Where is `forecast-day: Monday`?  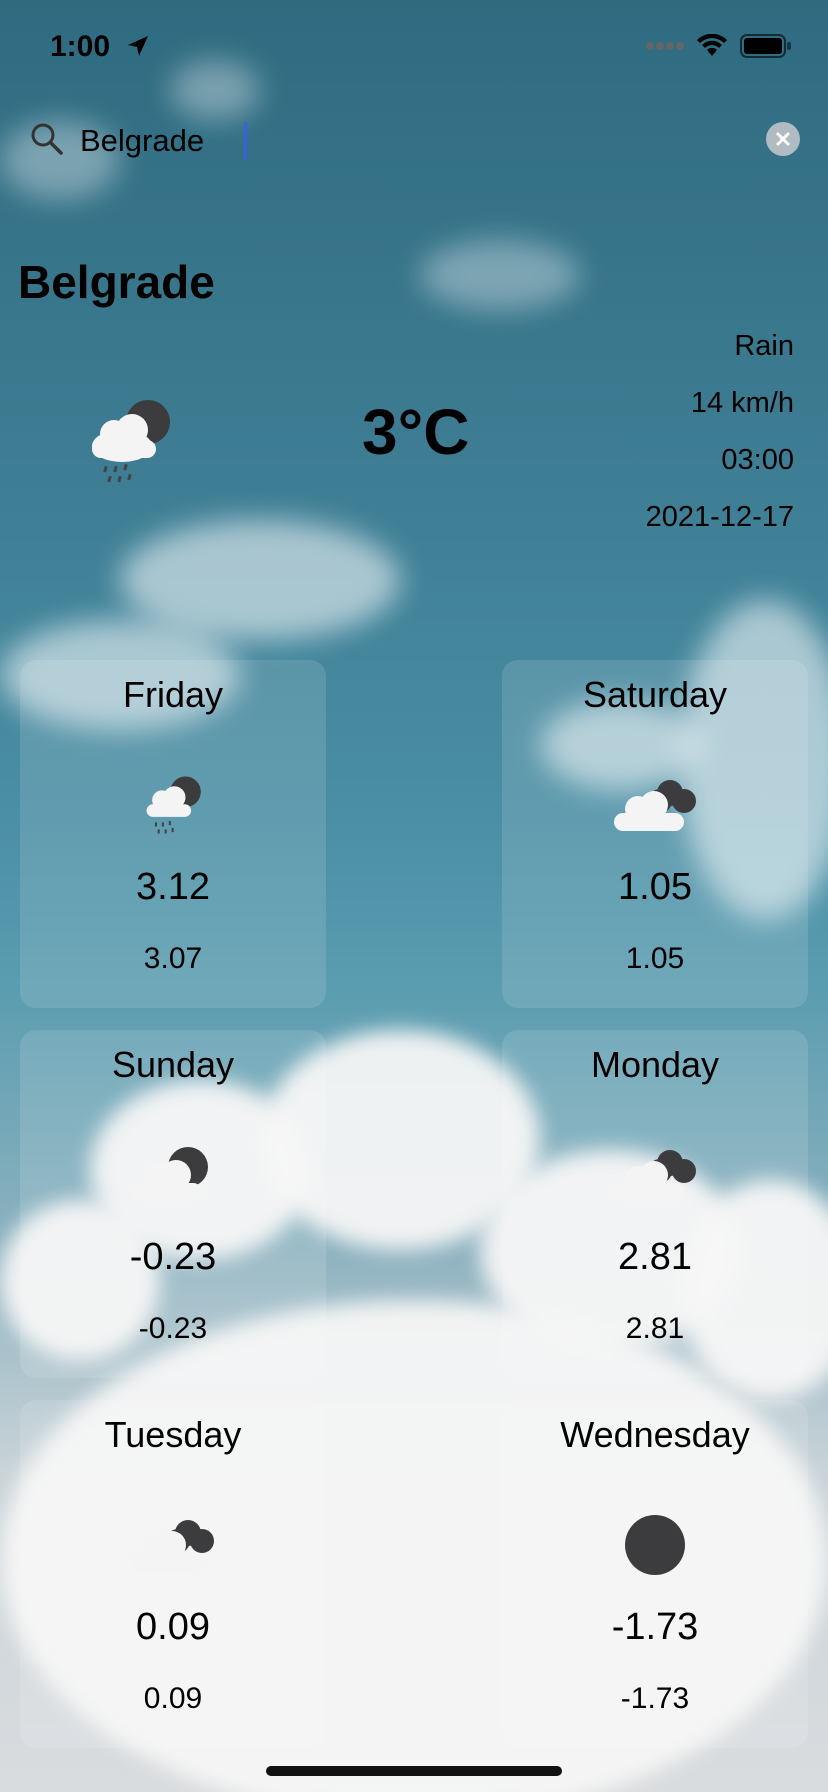
forecast-day: Monday is located at coordinates (655, 1064).